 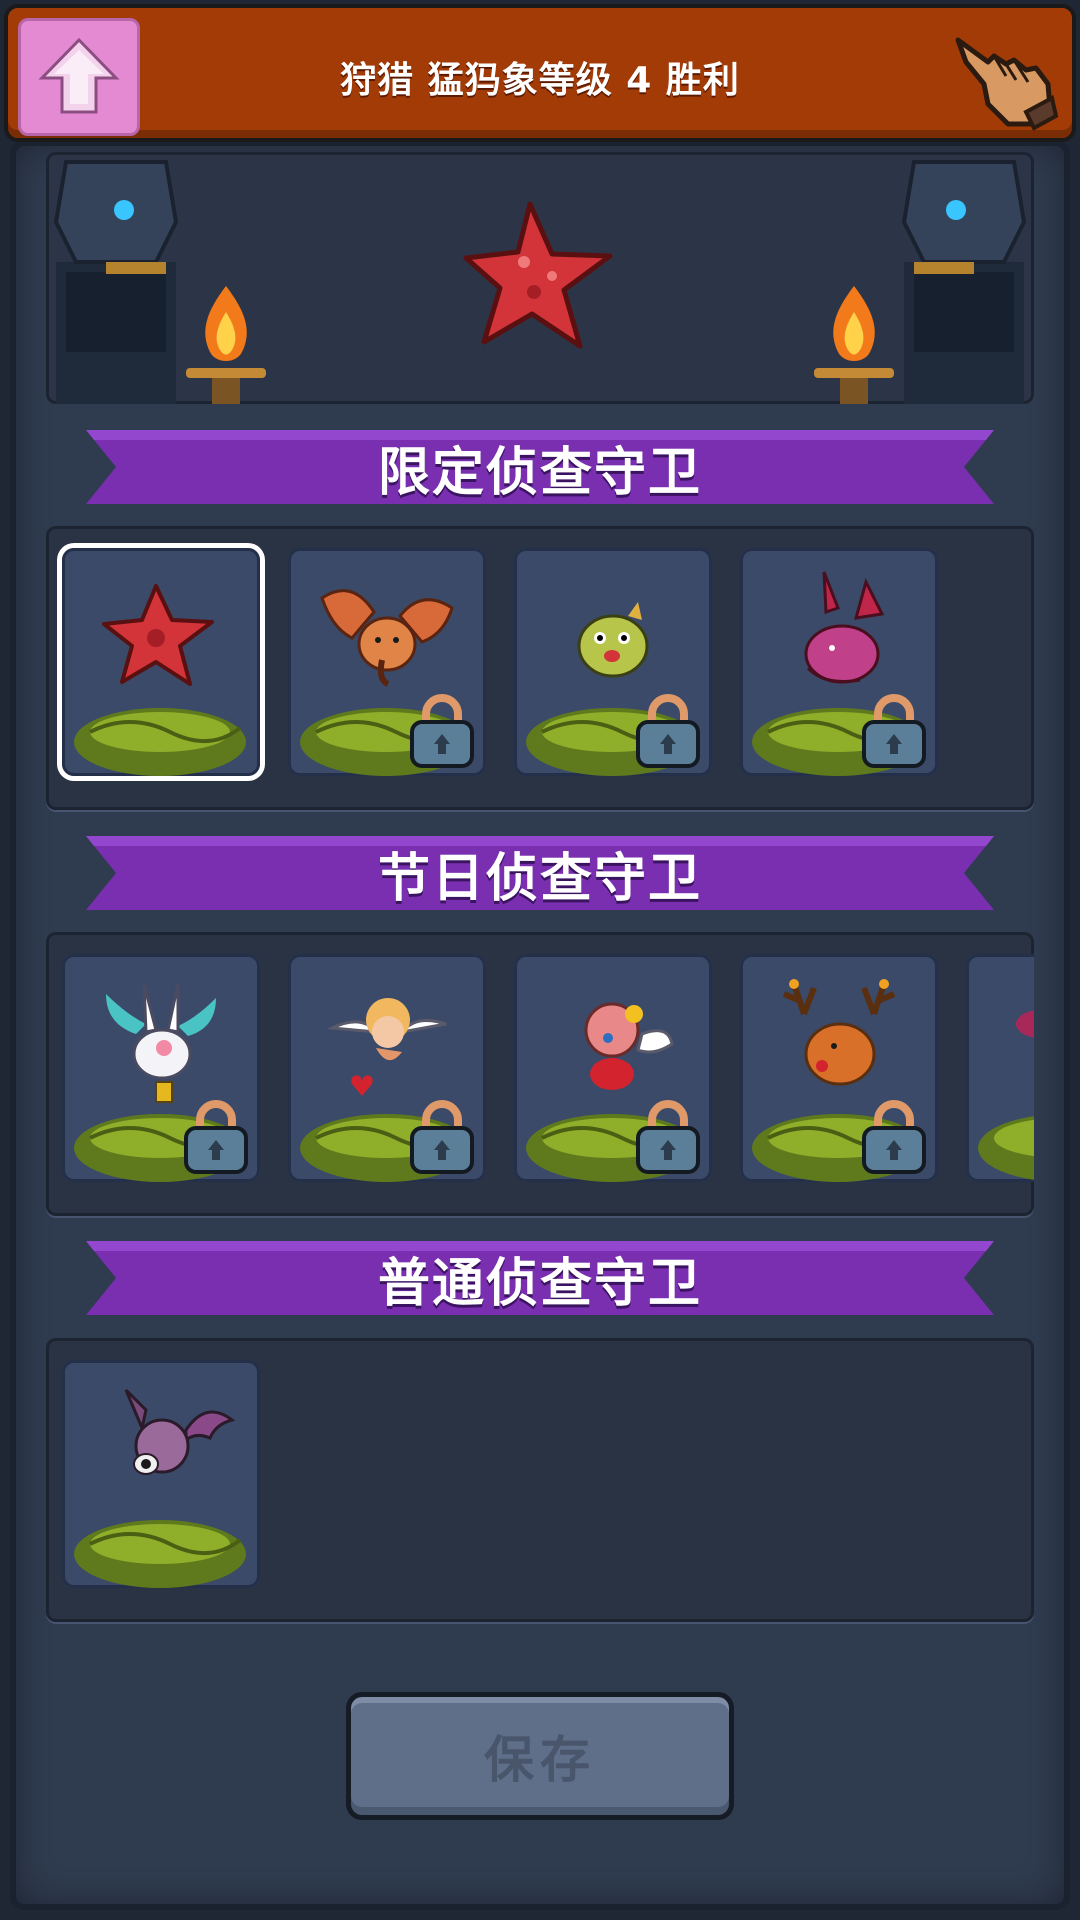 I want to click on guard-card-partial, so click(x=1000, y=1068).